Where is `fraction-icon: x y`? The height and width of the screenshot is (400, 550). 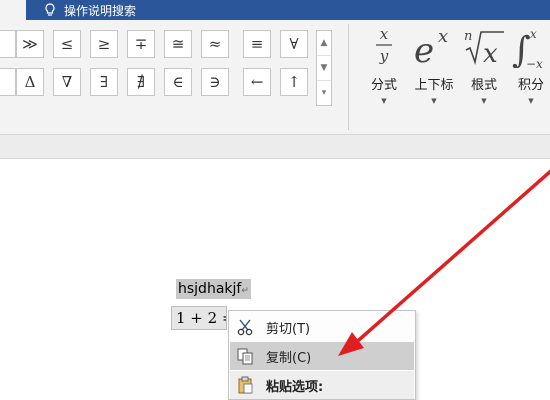 fraction-icon: x y is located at coordinates (384, 46).